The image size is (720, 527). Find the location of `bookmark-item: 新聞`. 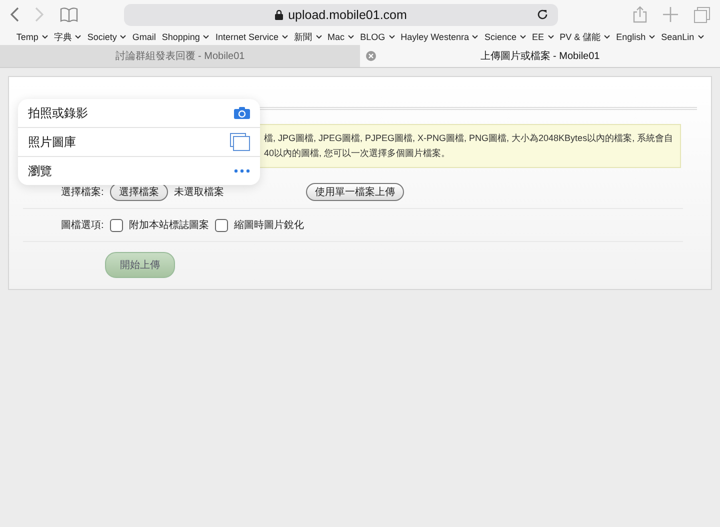

bookmark-item: 新聞 is located at coordinates (308, 37).